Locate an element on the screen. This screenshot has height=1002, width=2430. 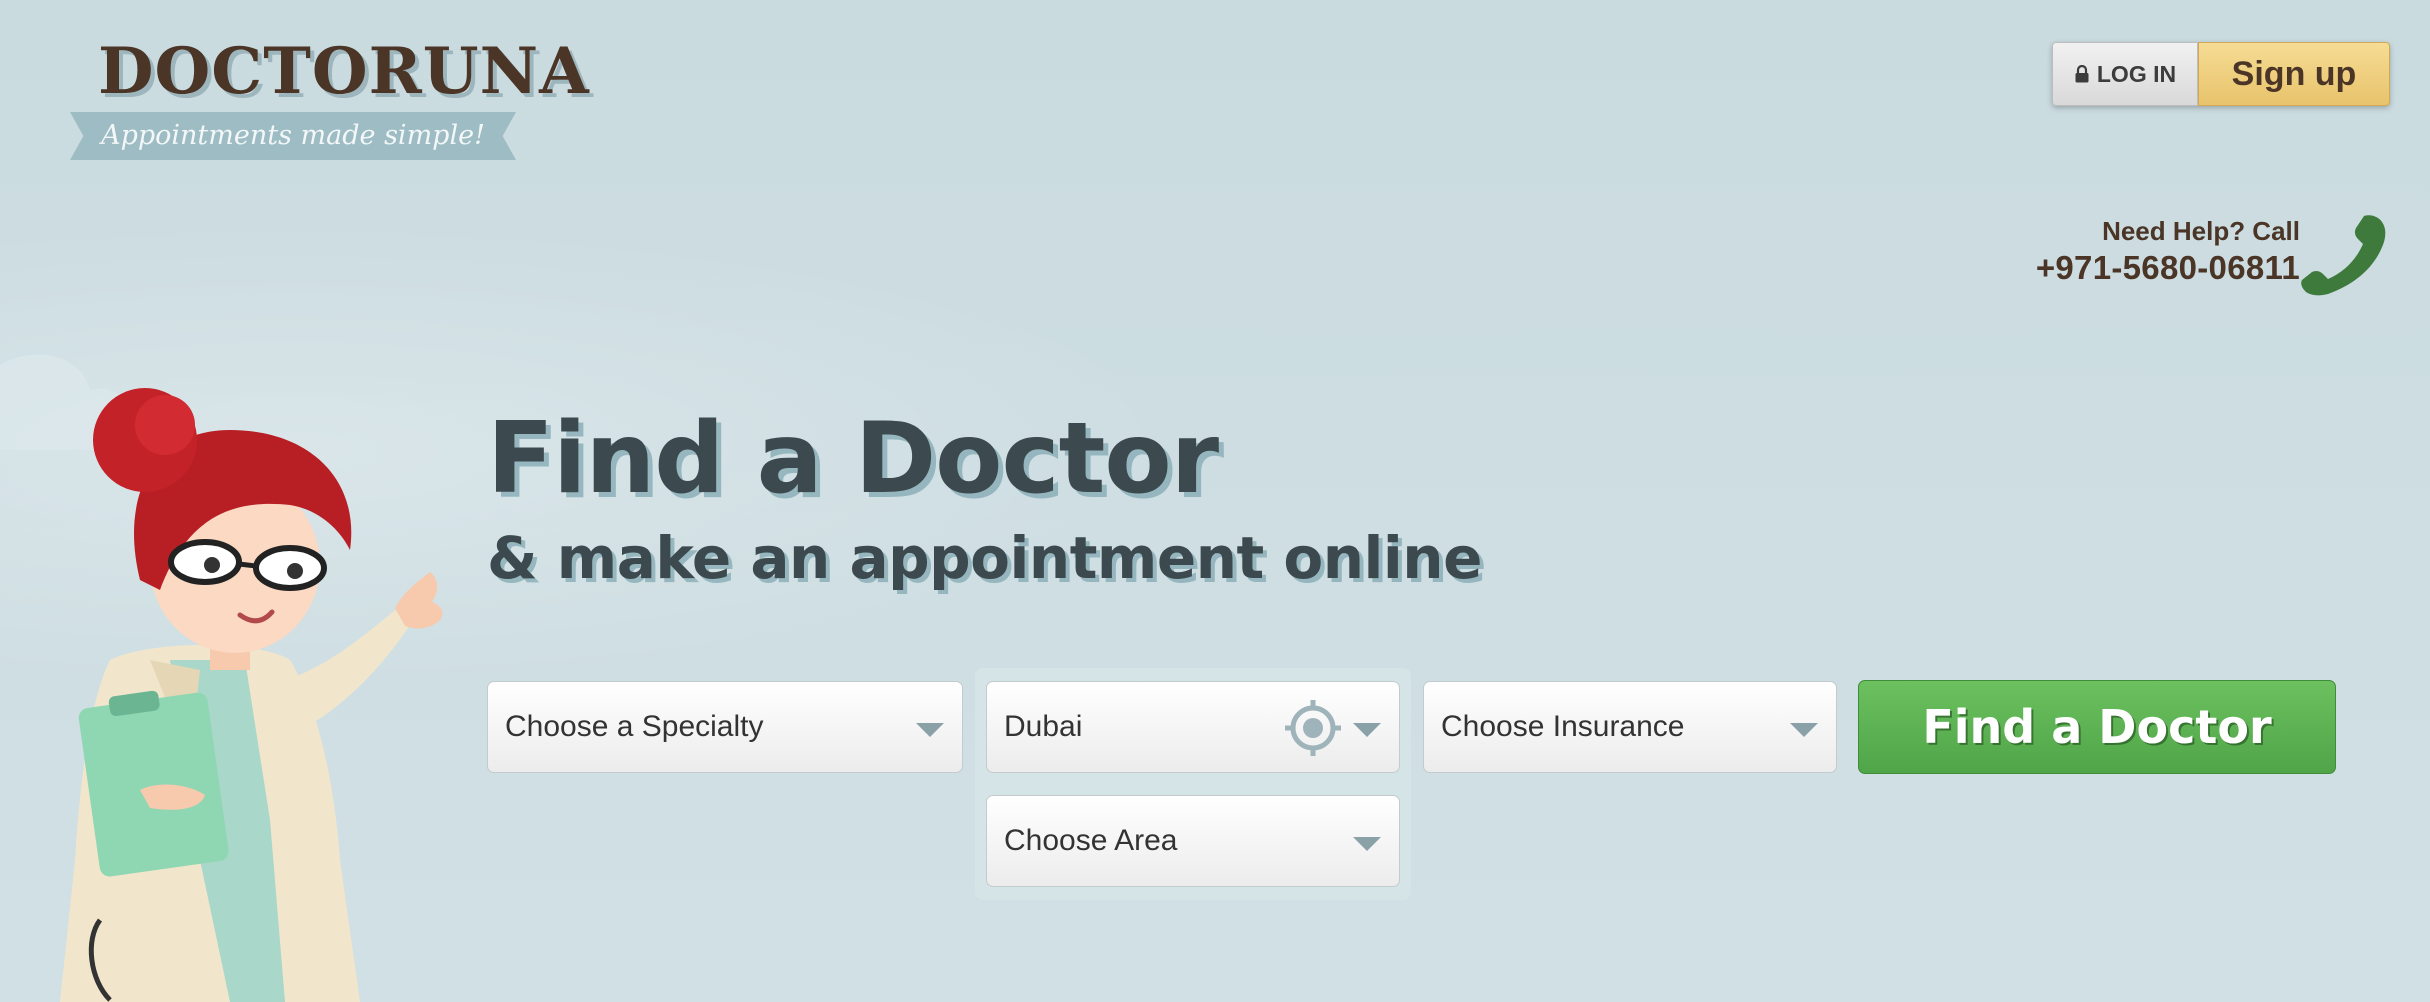
area-select: Choose Area is located at coordinates (1193, 841).